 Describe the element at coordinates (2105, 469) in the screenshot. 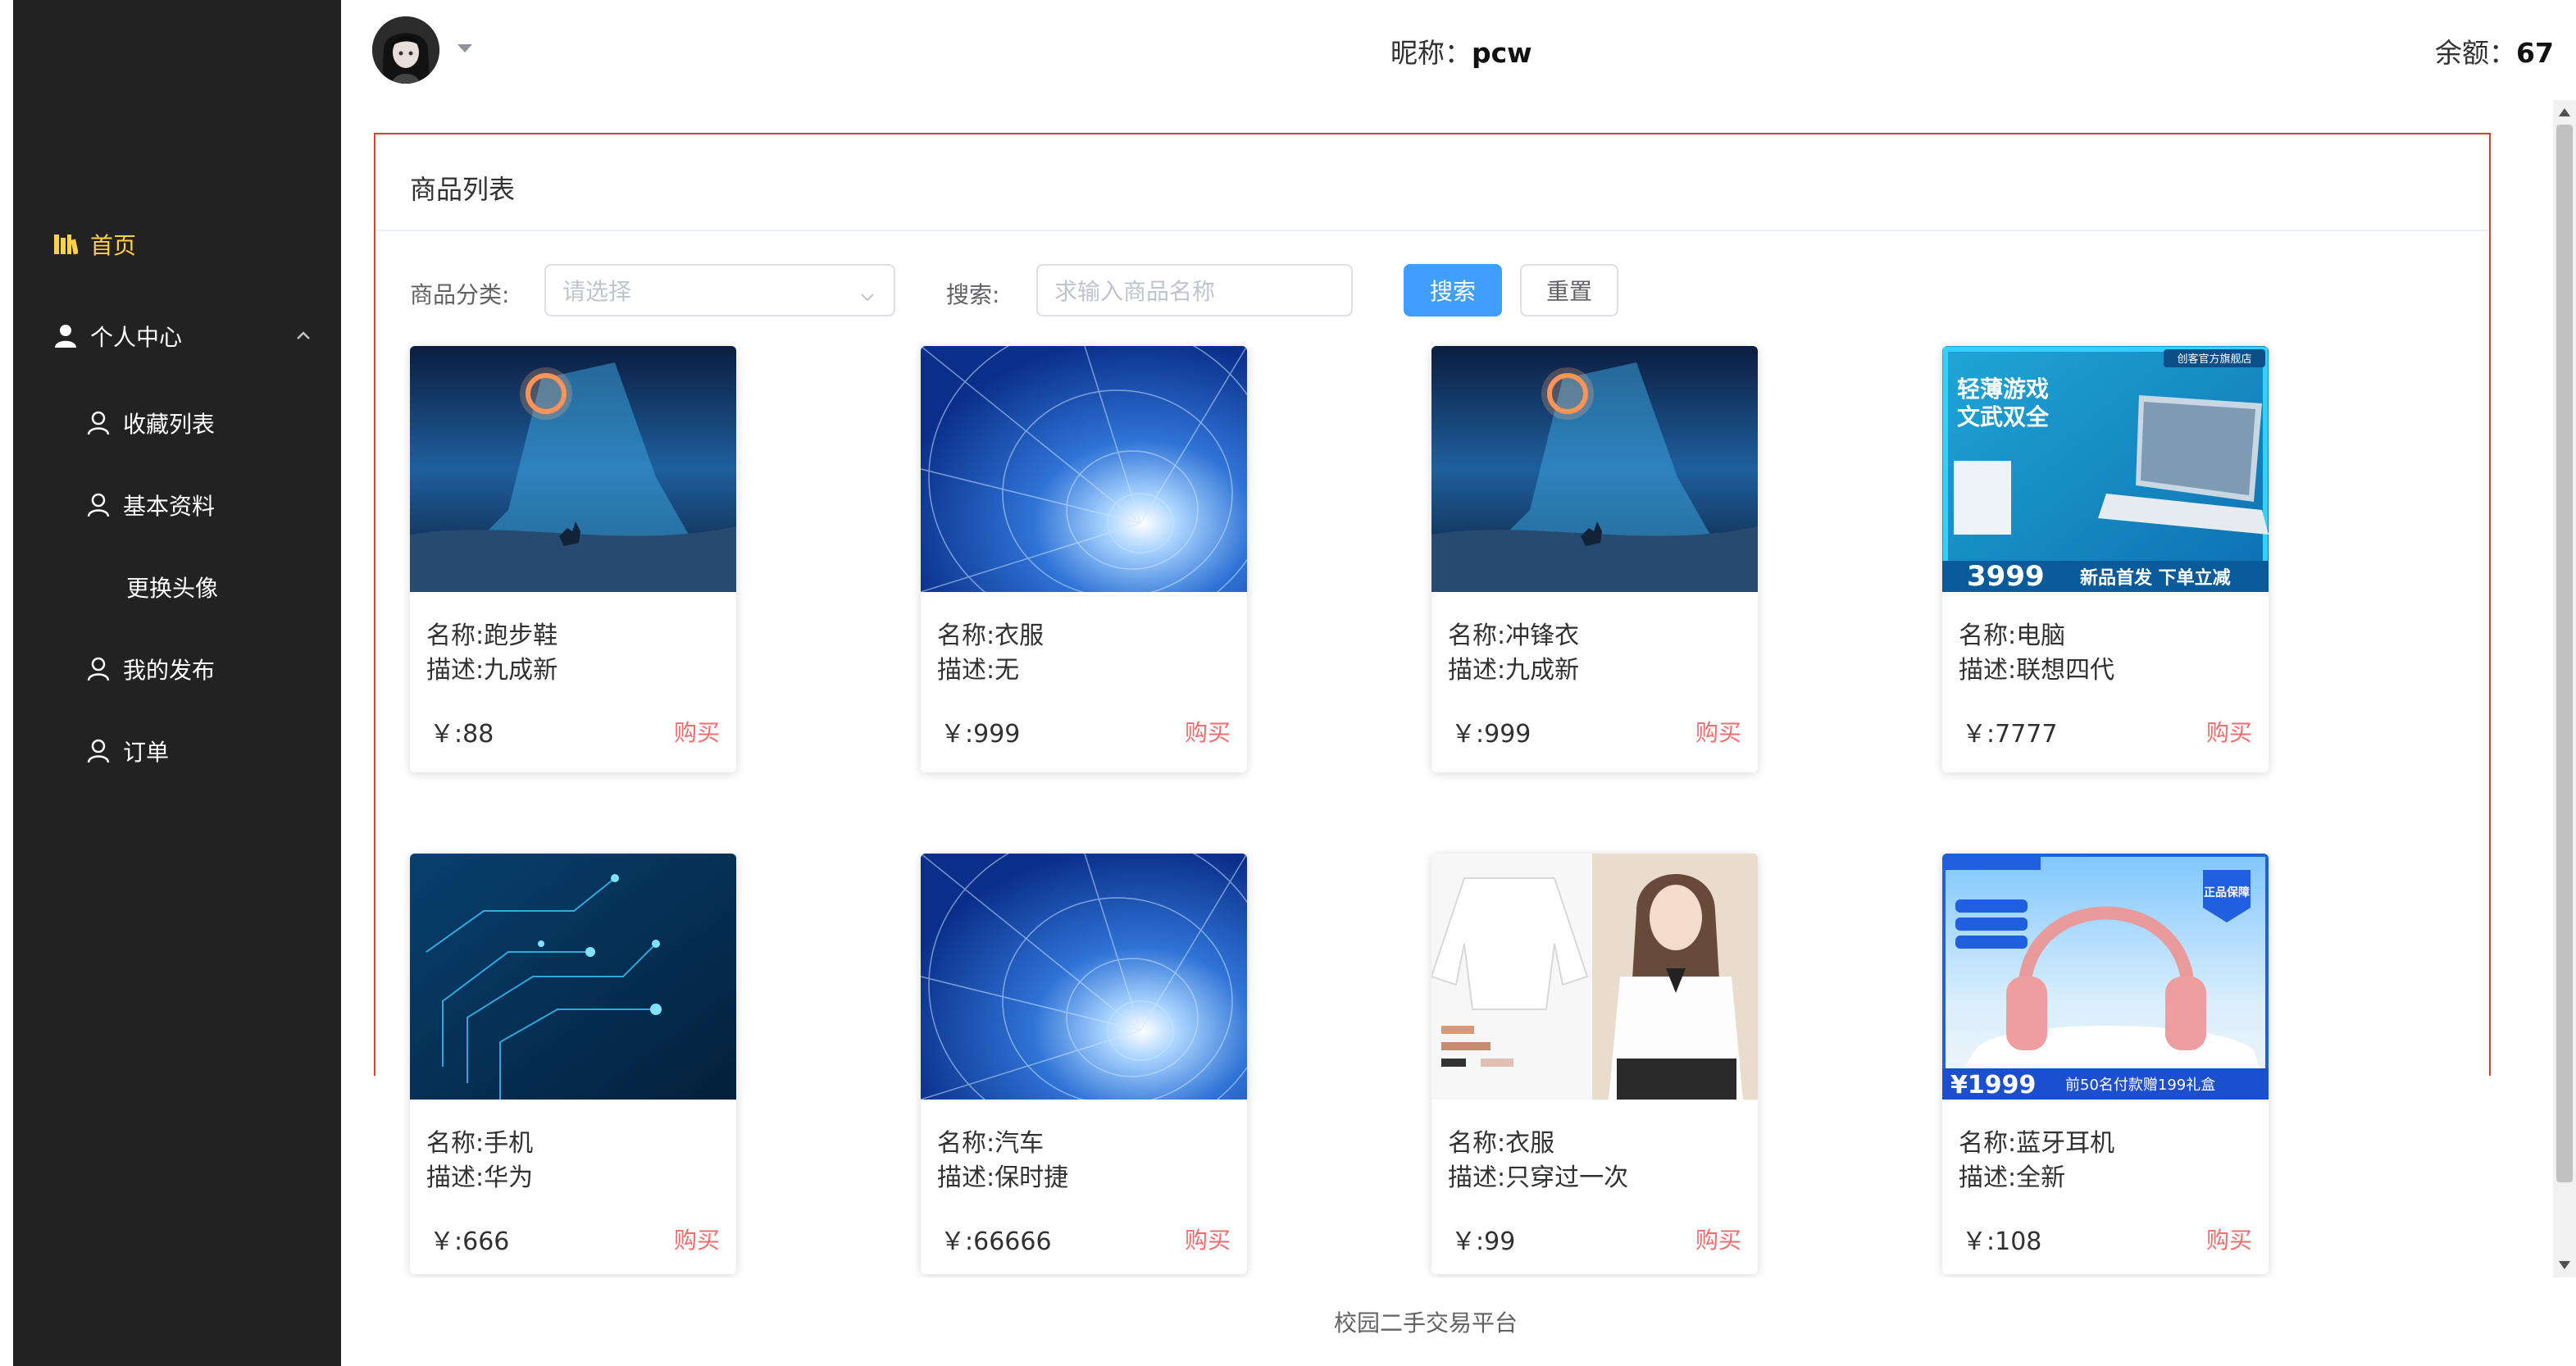

I see `product-image: 创客官方旗舰店轻薄游戏文武双全 3999 新品首发 下单立减` at that location.